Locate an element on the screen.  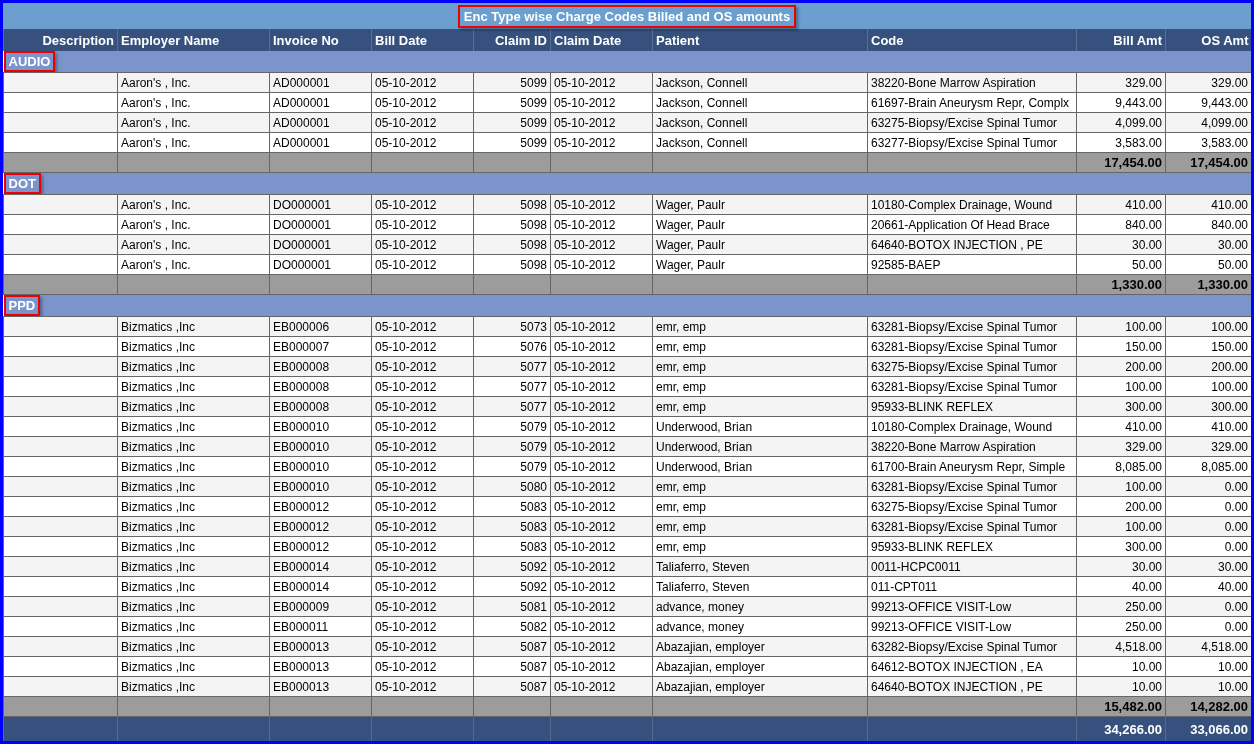
column-header: Description is located at coordinates (60, 40).